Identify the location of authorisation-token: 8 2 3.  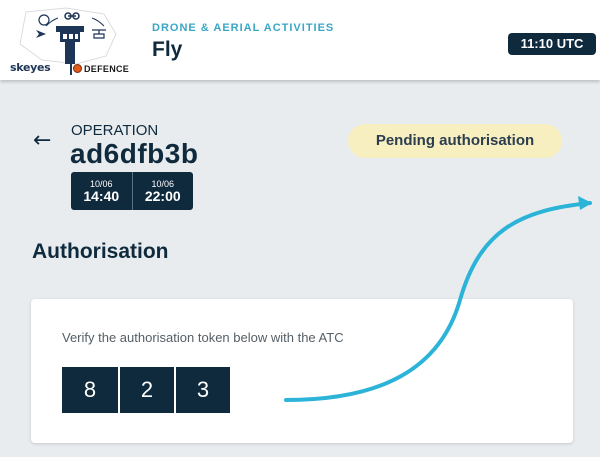
(146, 390).